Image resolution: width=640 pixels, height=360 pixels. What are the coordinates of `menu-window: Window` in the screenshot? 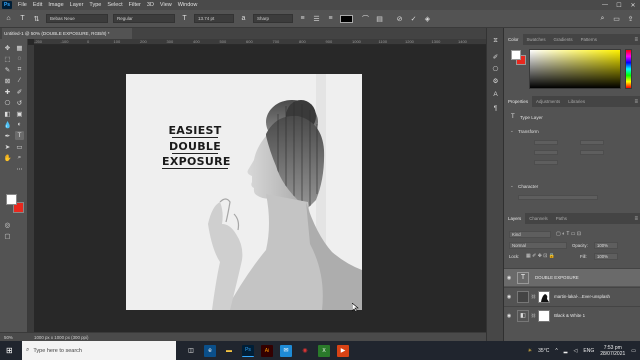 It's located at (188, 5).